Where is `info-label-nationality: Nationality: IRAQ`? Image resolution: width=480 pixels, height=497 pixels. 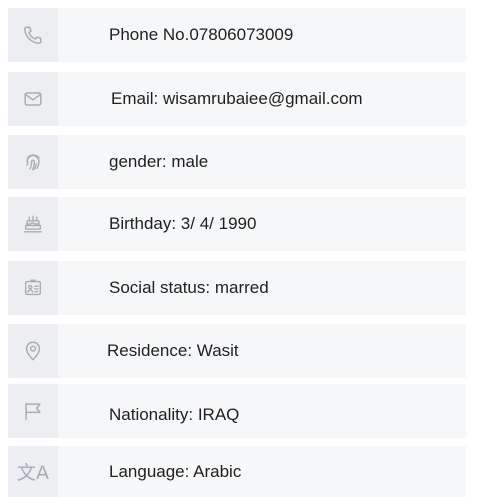 info-label-nationality: Nationality: IRAQ is located at coordinates (174, 414).